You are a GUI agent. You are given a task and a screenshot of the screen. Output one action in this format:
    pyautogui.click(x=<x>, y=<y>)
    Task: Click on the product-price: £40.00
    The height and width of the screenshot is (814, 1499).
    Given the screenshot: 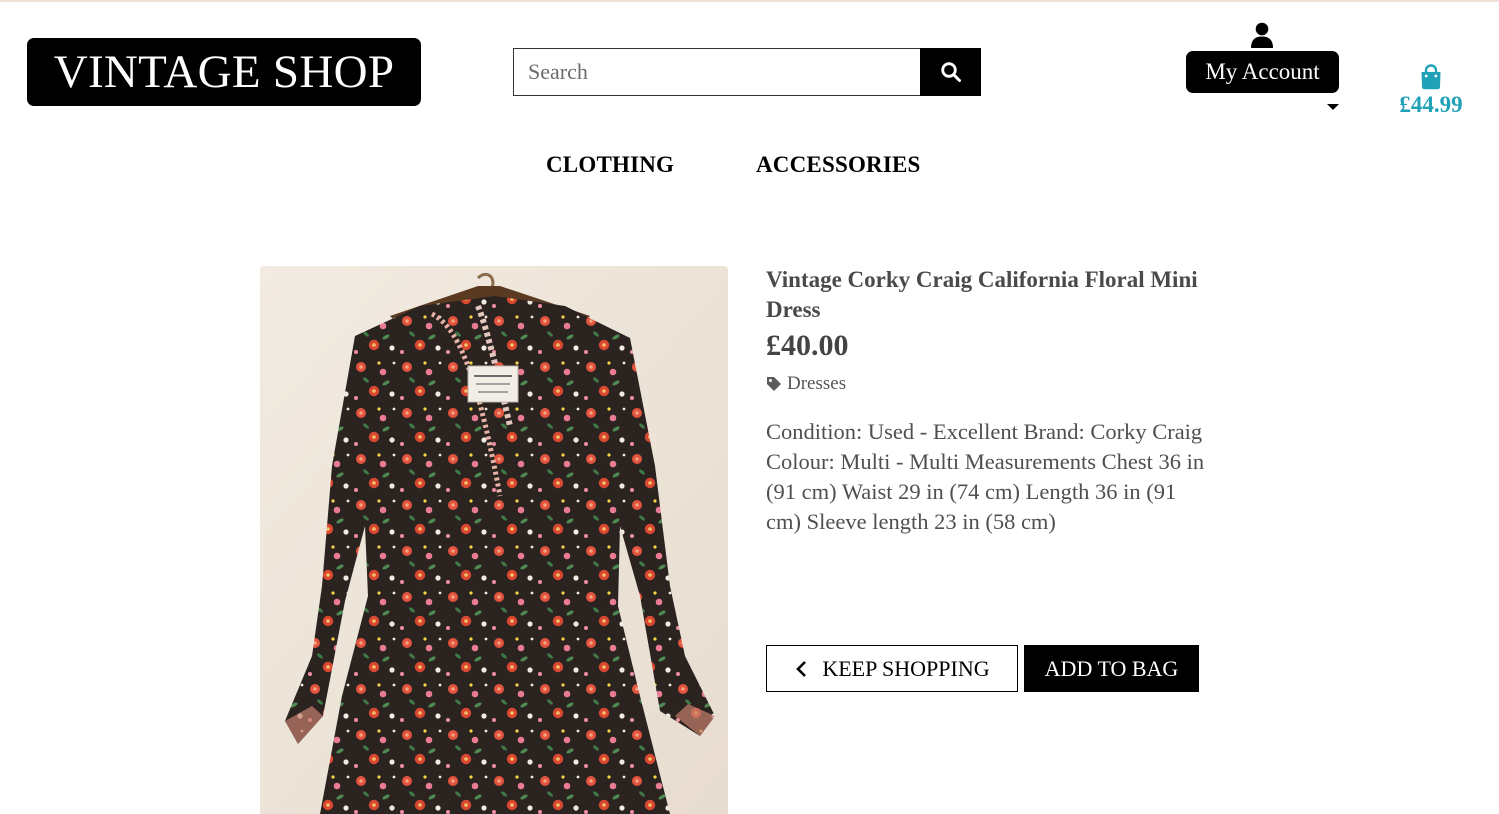 What is the action you would take?
    pyautogui.click(x=807, y=345)
    